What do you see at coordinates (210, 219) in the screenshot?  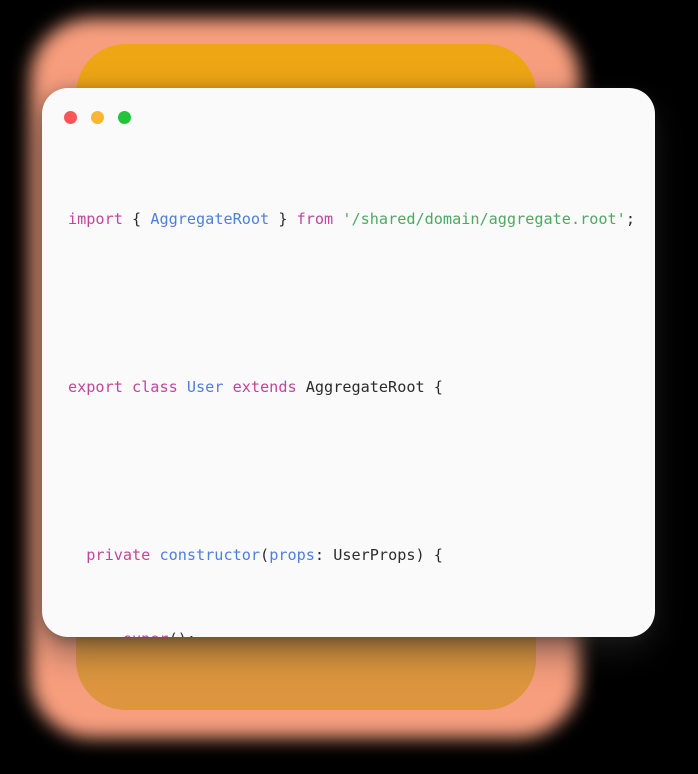 I see `token-aggregateroot-type: AggregateRoot` at bounding box center [210, 219].